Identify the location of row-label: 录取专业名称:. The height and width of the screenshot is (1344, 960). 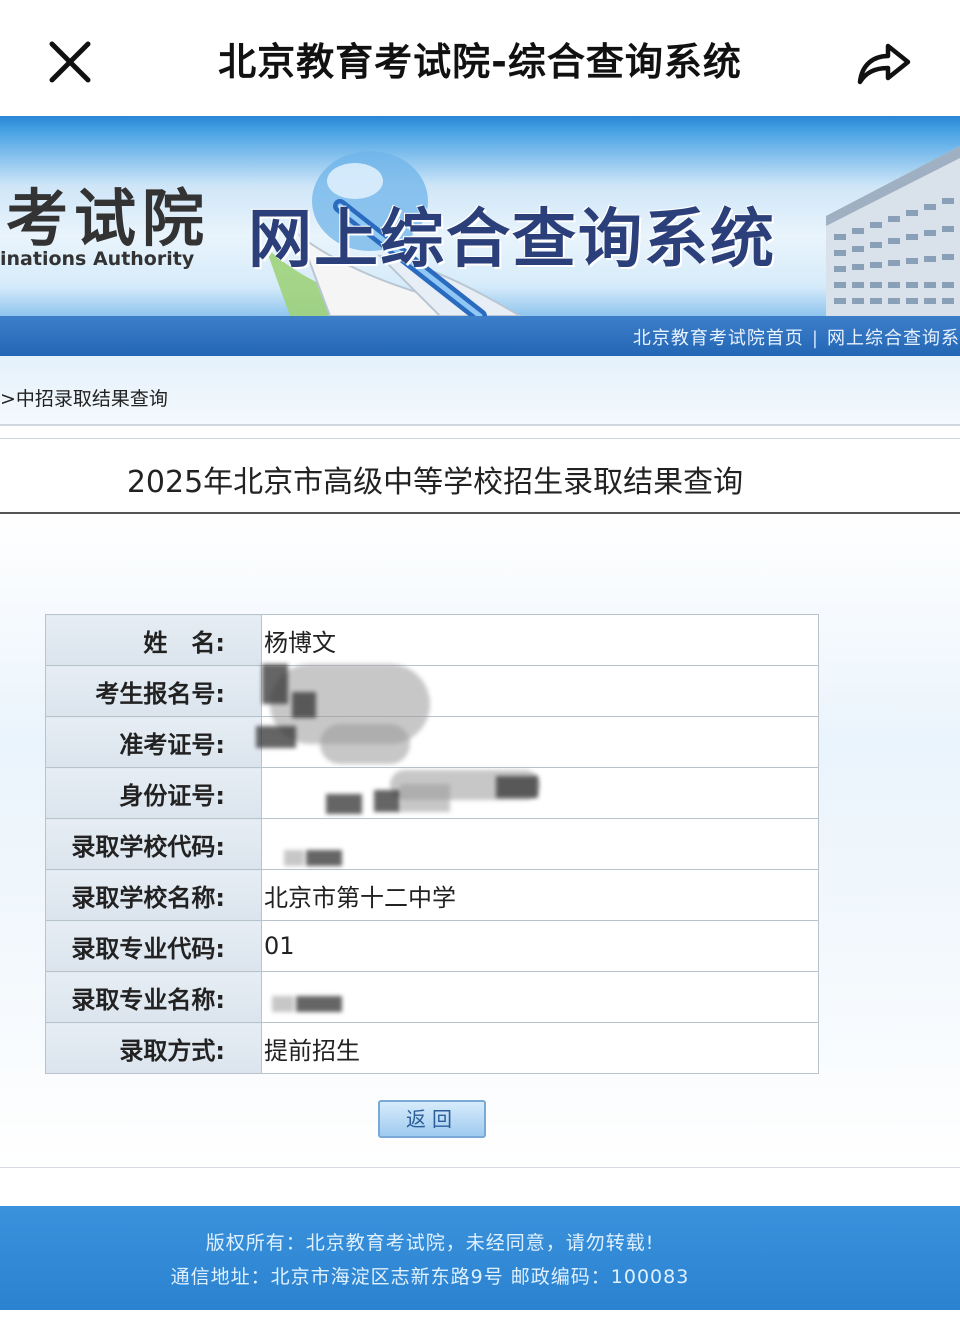
(153, 997).